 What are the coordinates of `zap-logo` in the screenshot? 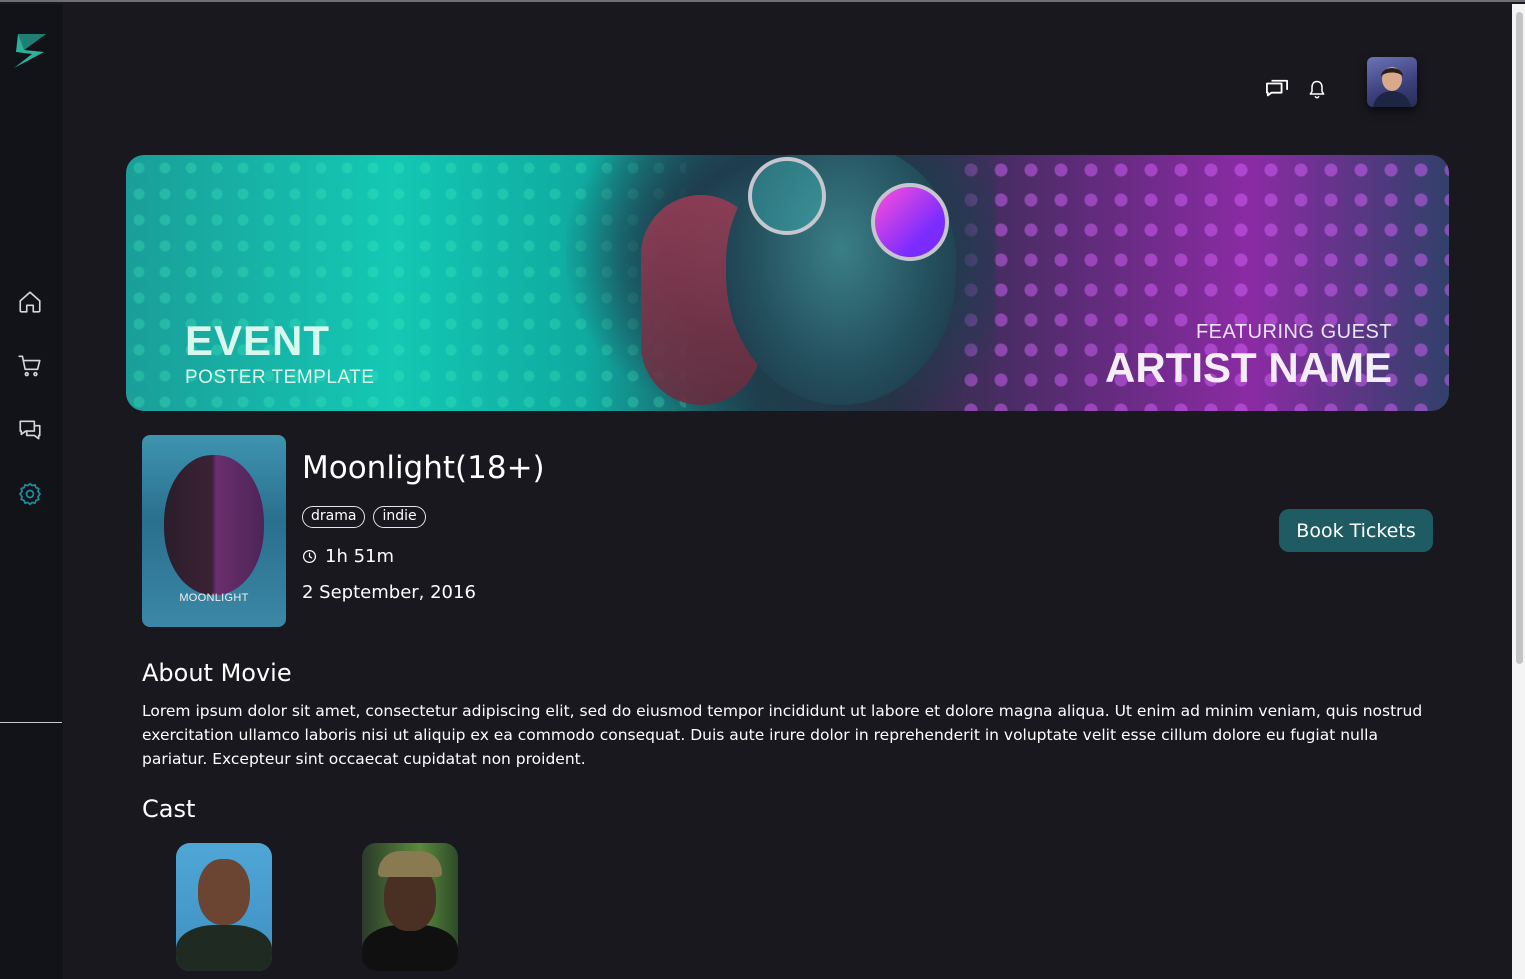 It's located at (30, 50).